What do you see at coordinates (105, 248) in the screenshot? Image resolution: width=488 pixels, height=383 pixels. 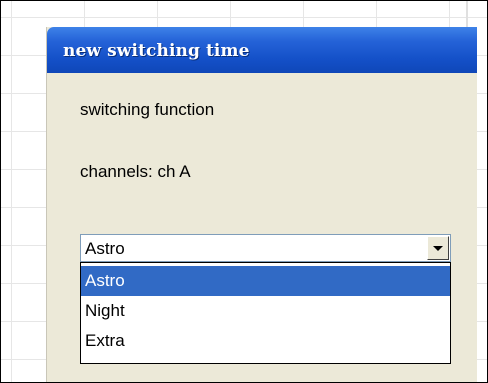 I see `select-value: Astro` at bounding box center [105, 248].